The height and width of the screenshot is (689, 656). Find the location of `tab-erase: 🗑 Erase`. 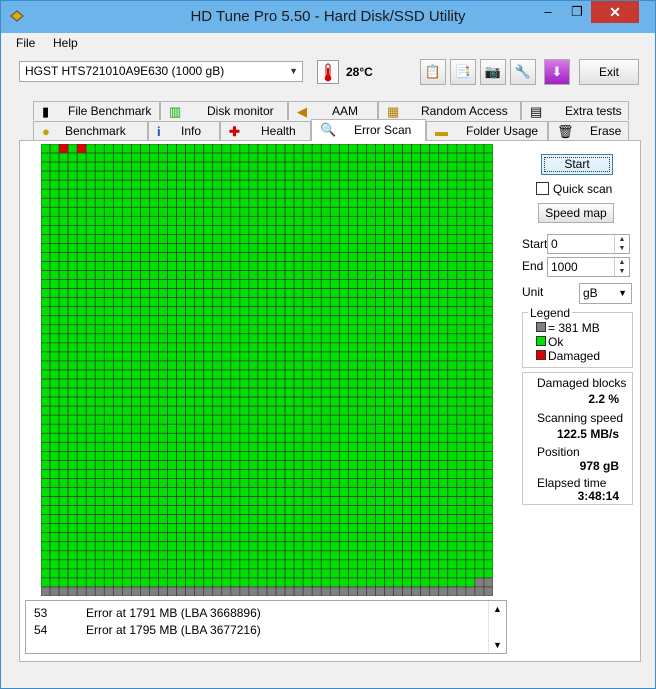

tab-erase: 🗑 Erase is located at coordinates (588, 130).